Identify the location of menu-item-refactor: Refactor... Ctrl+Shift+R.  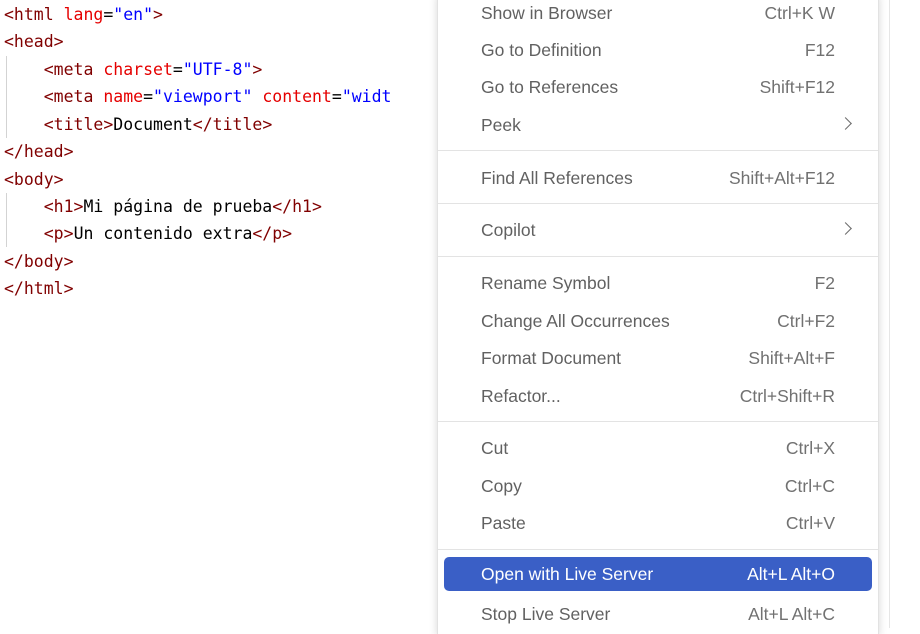
(658, 396).